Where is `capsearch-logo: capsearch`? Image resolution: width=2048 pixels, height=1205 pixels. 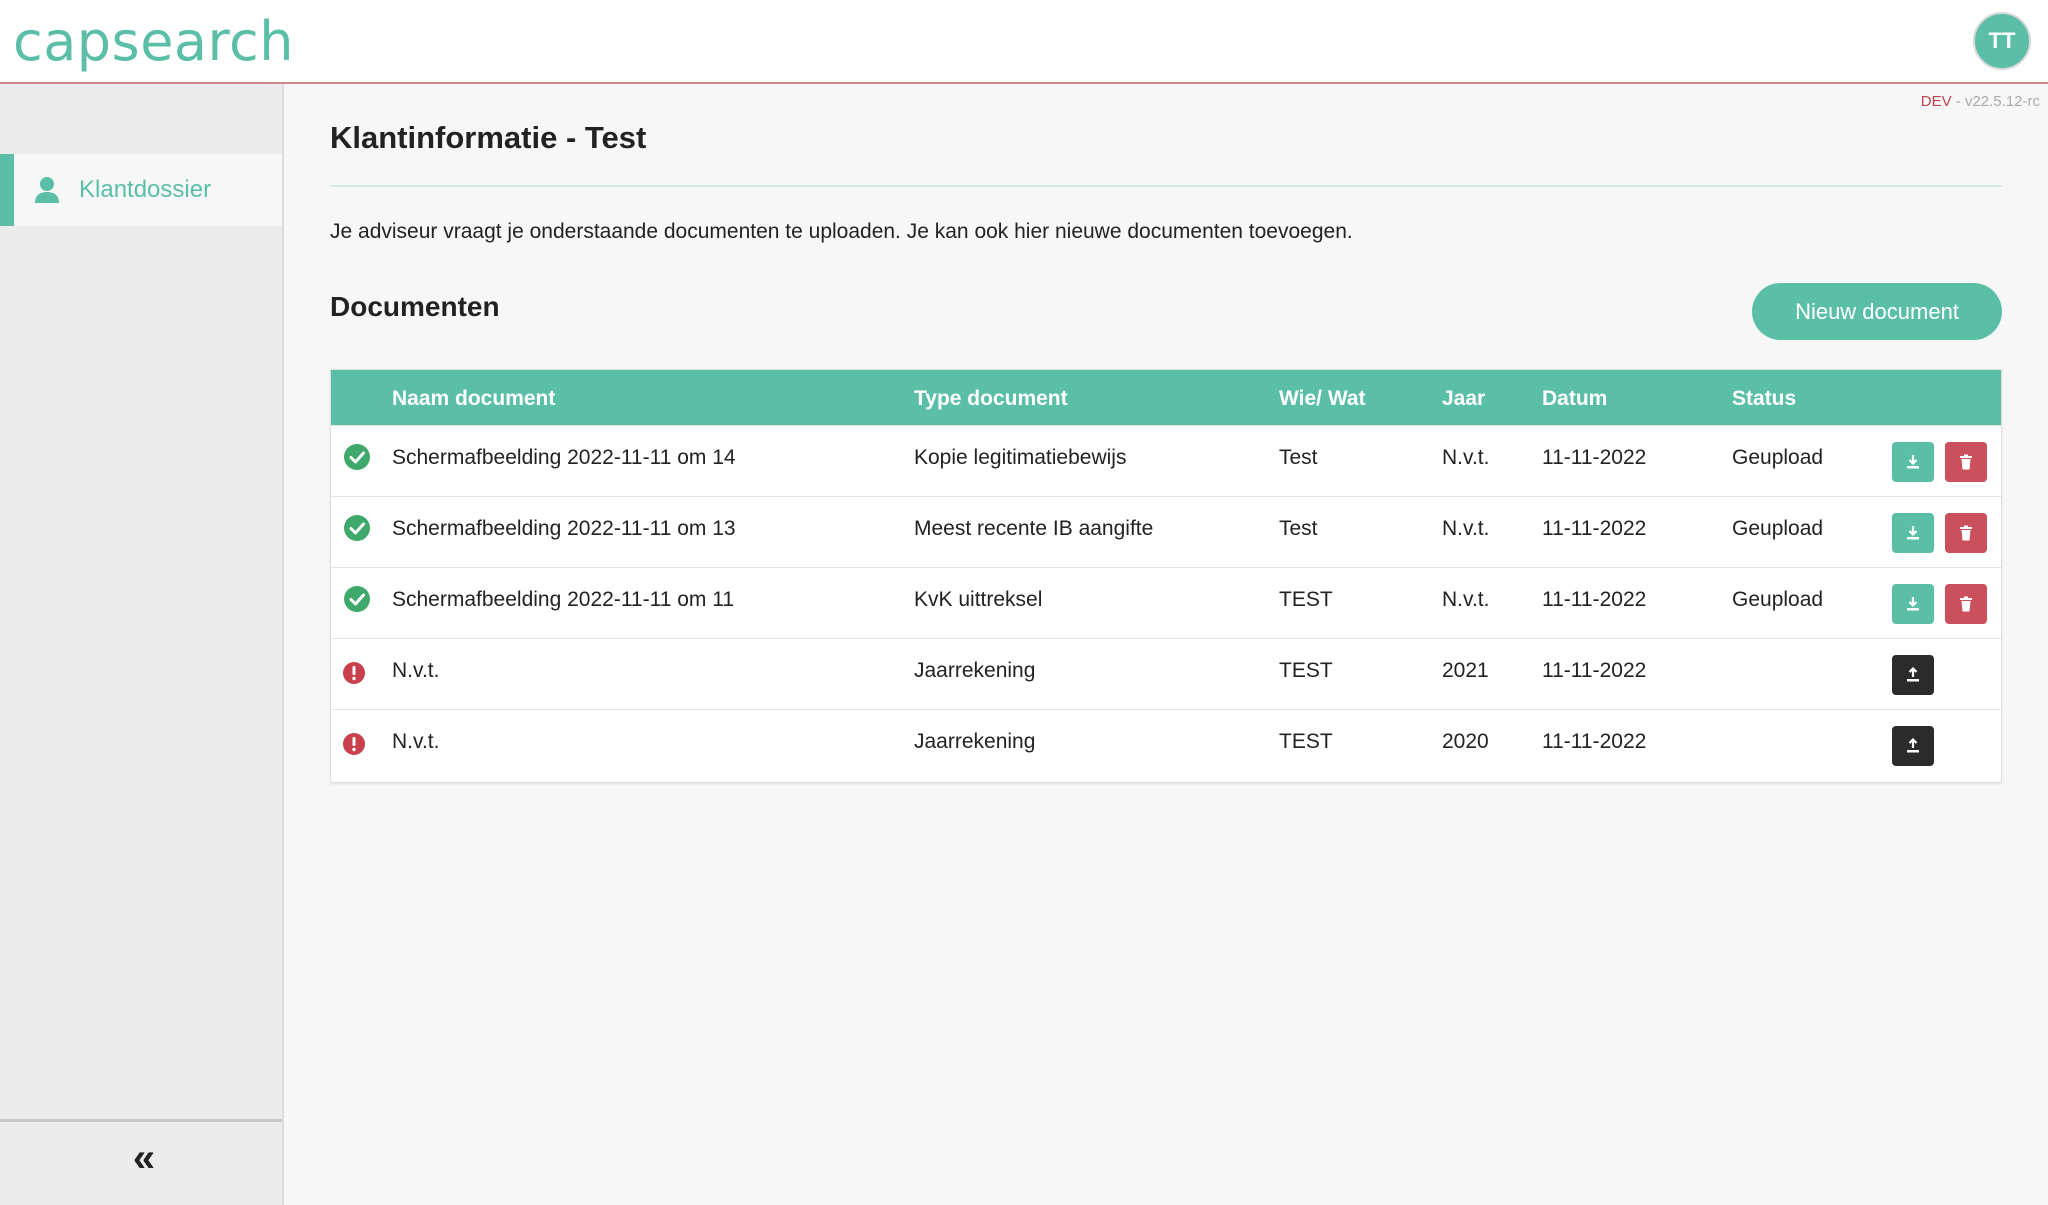 capsearch-logo: capsearch is located at coordinates (153, 41).